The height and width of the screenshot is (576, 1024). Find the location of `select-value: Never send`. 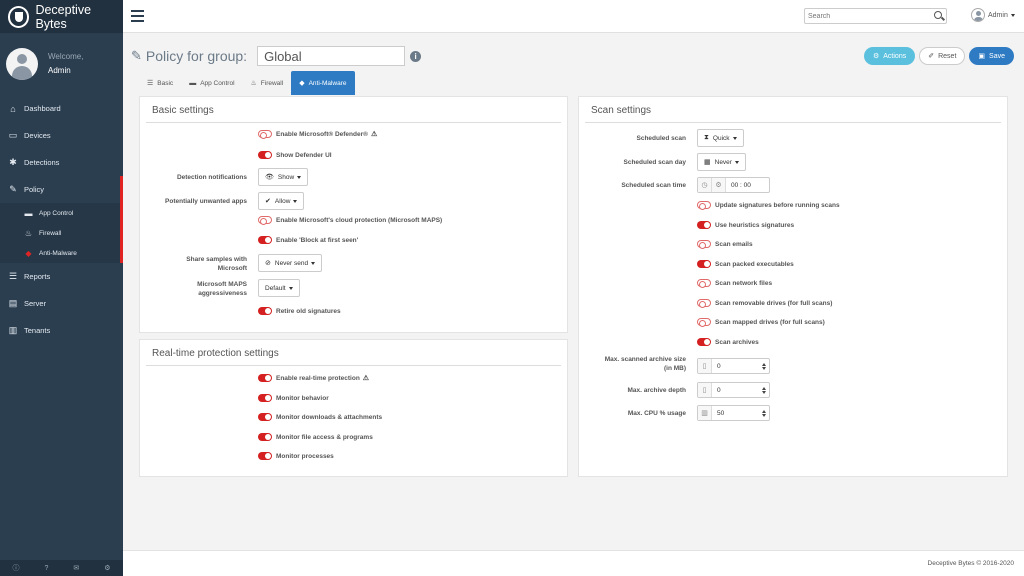

select-value: Never send is located at coordinates (291, 263).